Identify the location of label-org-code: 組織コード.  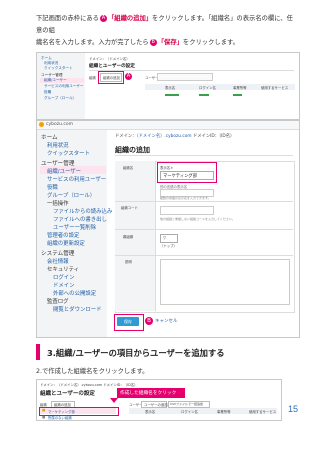
(129, 208).